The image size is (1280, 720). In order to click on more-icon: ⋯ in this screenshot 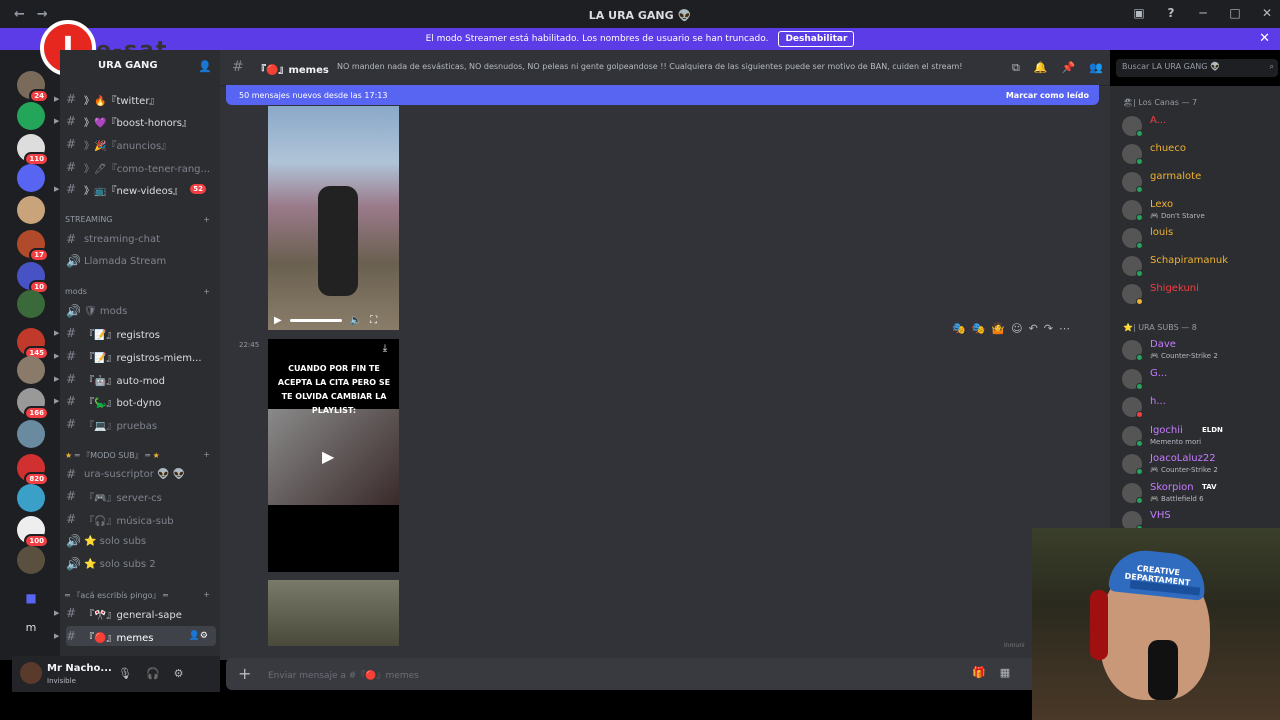, I will do `click(1064, 328)`.